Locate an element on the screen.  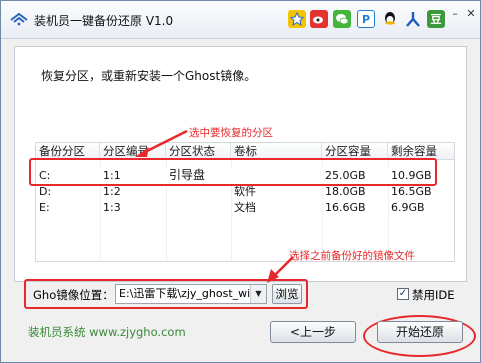
gho-path-value: E:\迅雷下载\zjy_ghost_wi is located at coordinates (185, 293).